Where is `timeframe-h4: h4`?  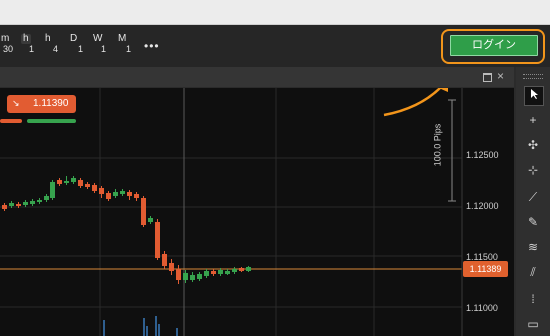
timeframe-h4: h4 is located at coordinates (51, 44).